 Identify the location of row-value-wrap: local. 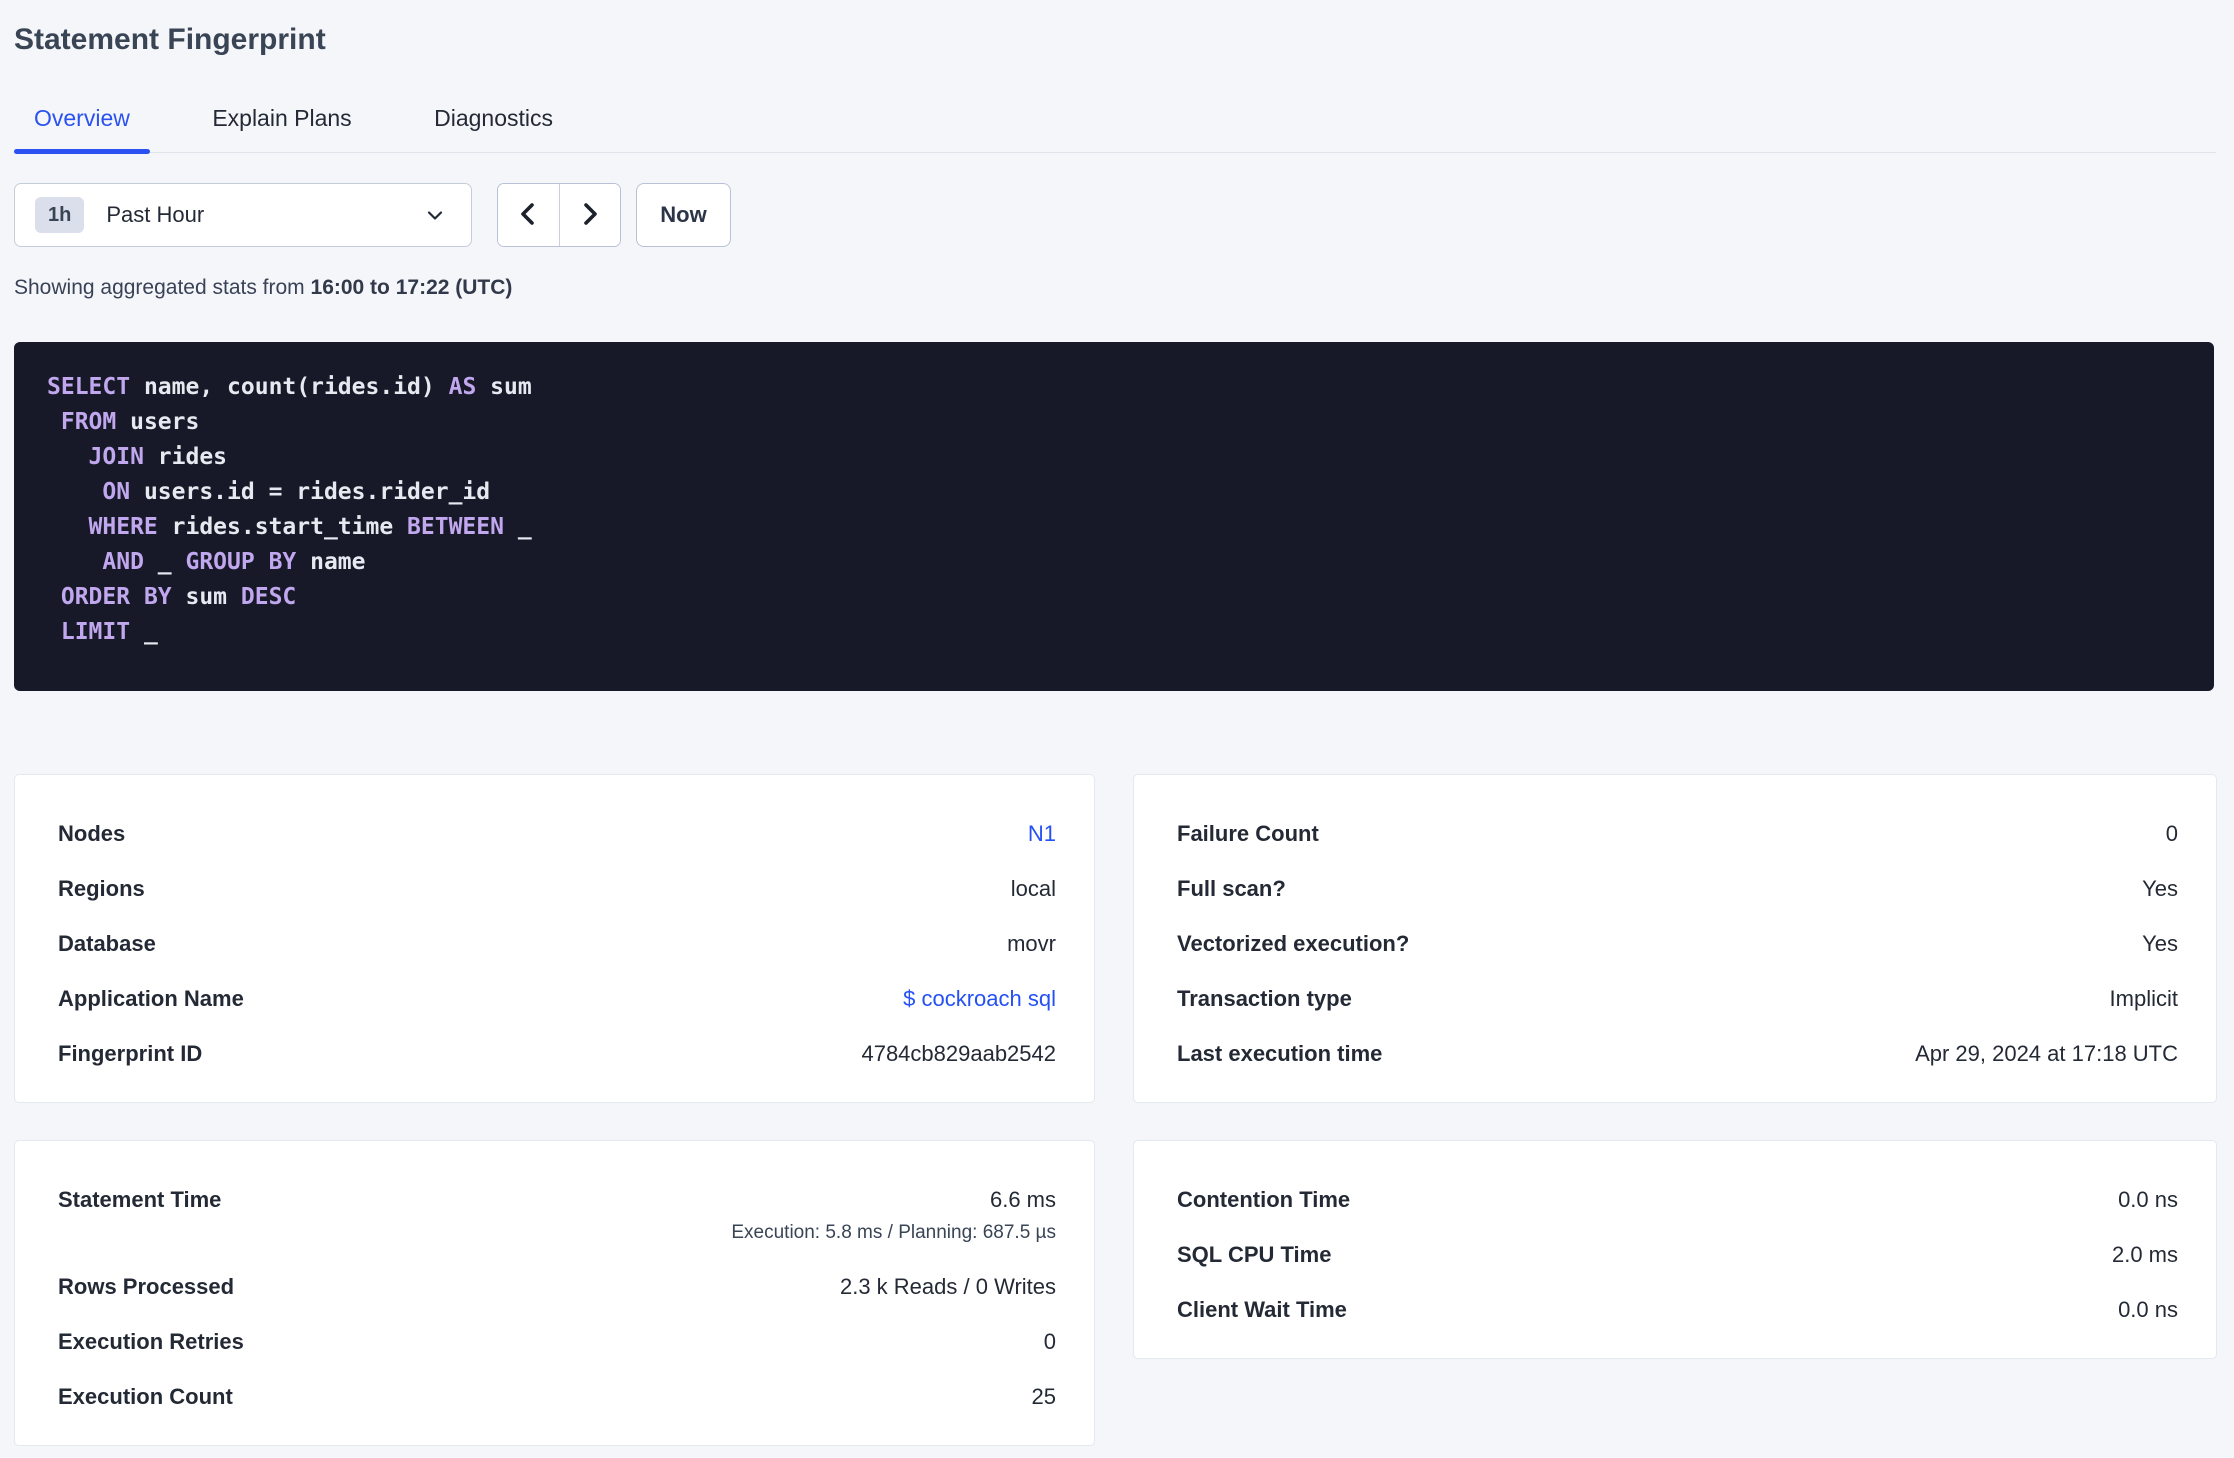
(1033, 888).